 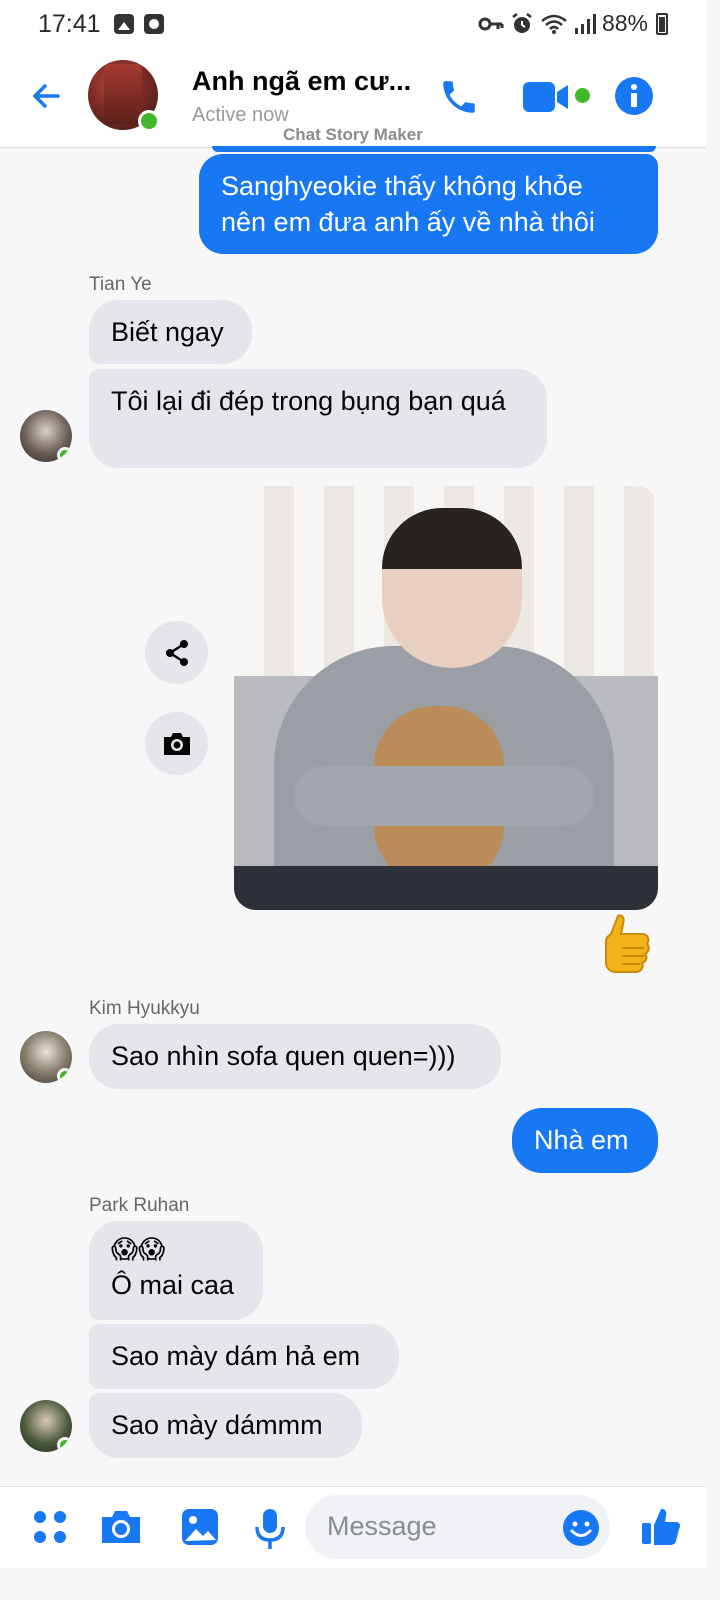 What do you see at coordinates (581, 1528) in the screenshot?
I see `emoji-icon` at bounding box center [581, 1528].